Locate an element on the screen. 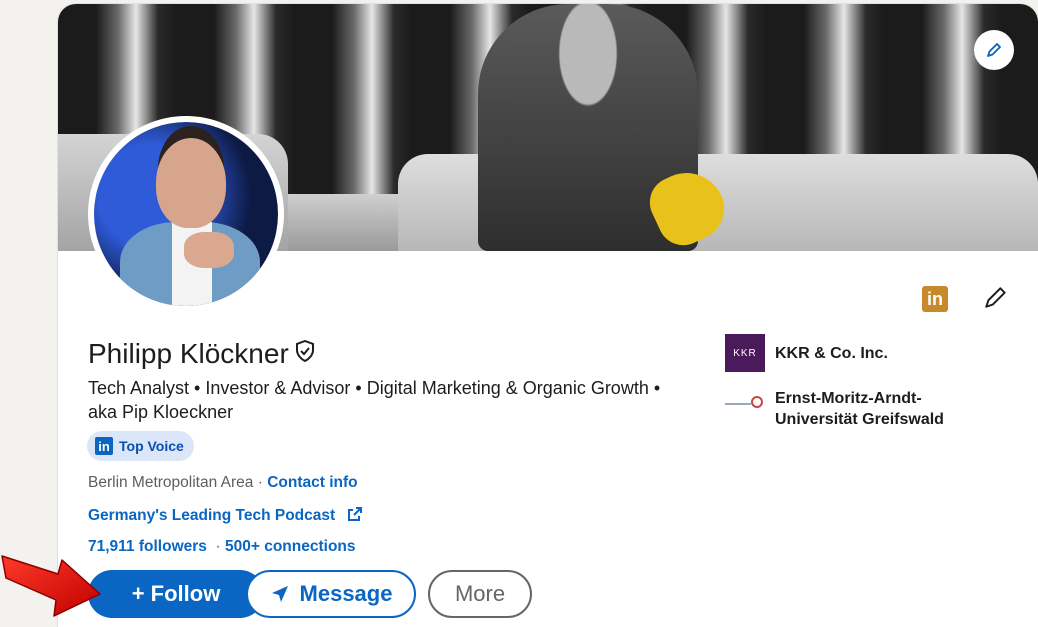 The image size is (1038, 627). message-button: Message is located at coordinates (331, 594).